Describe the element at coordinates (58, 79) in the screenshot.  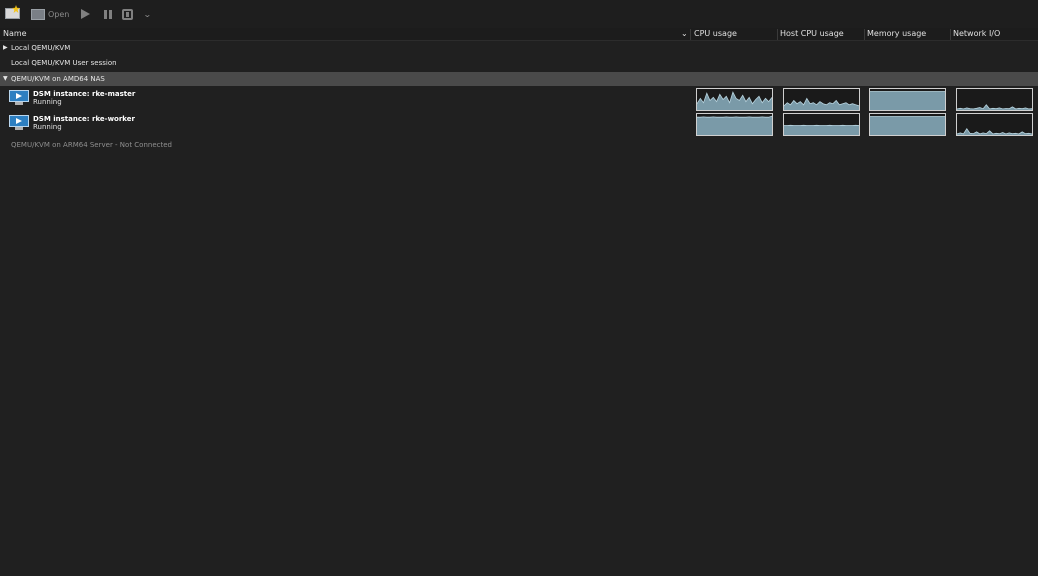
I see `connection-label: QEMU/KVM on AMD64 NAS` at that location.